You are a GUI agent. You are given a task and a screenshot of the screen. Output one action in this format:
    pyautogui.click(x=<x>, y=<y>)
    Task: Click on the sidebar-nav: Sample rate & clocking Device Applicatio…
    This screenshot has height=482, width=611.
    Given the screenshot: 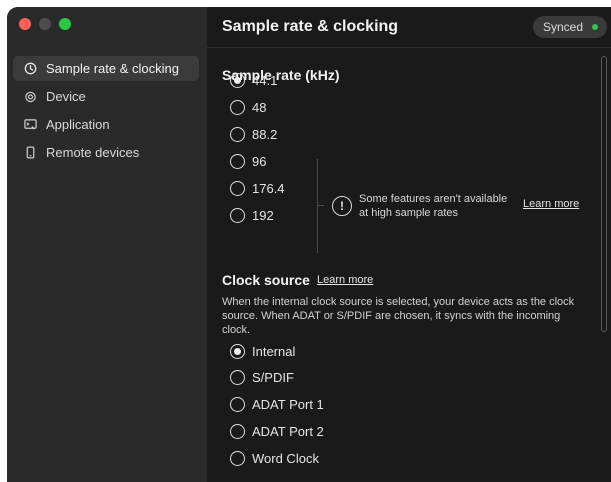 What is the action you would take?
    pyautogui.click(x=106, y=112)
    